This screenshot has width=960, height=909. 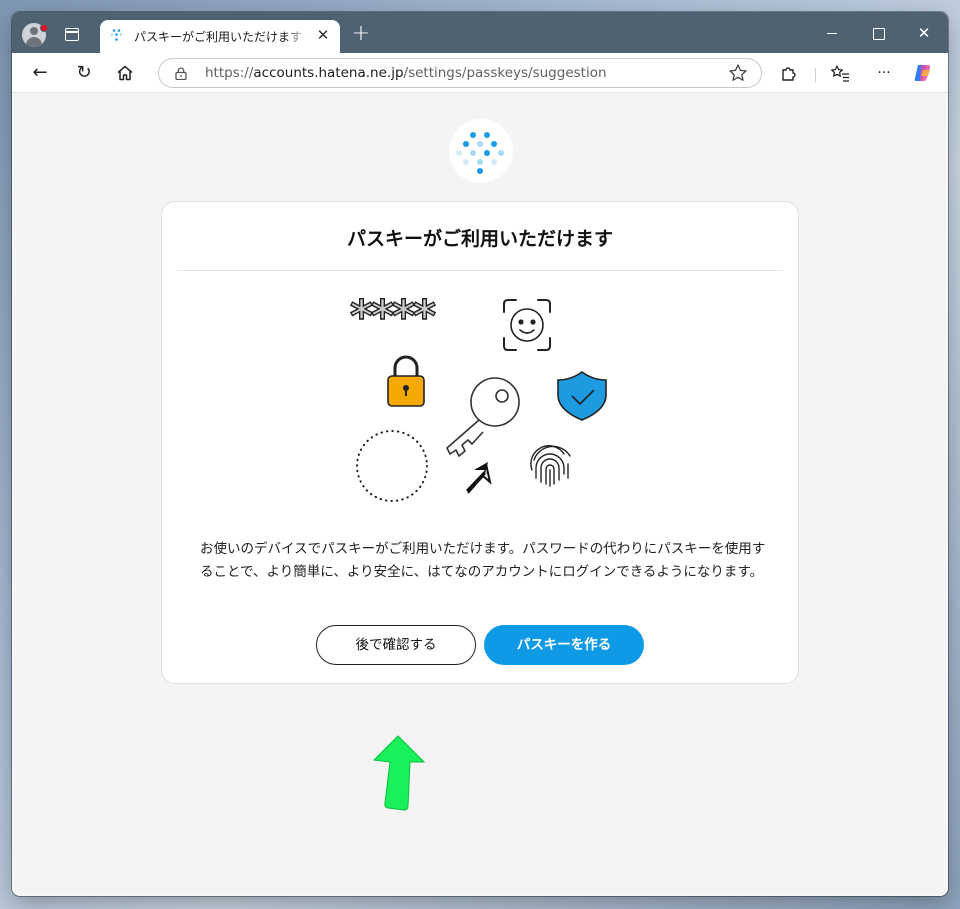 I want to click on maximize-button, so click(x=878, y=33).